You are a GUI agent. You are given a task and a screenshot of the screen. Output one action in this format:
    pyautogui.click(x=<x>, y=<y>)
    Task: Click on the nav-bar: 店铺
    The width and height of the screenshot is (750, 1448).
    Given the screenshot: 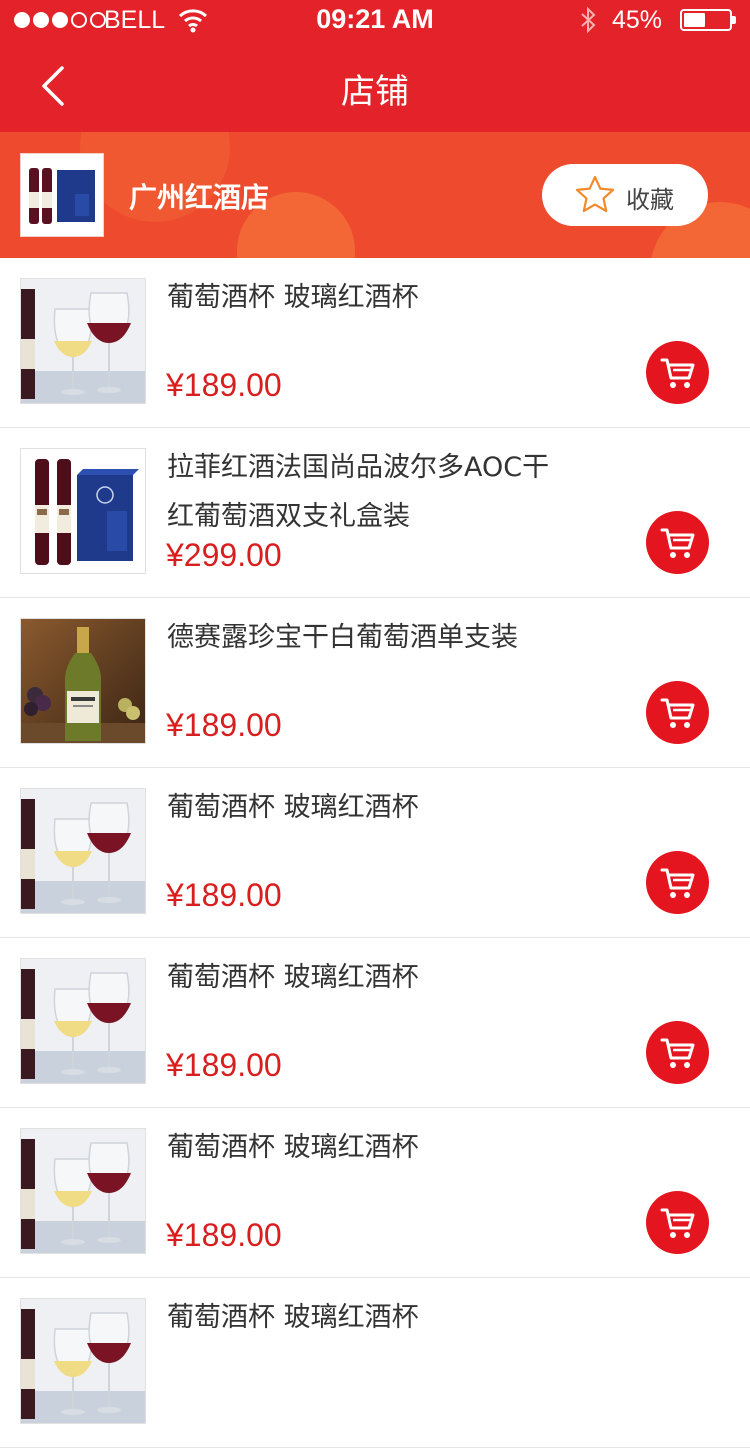 What is the action you would take?
    pyautogui.click(x=375, y=86)
    